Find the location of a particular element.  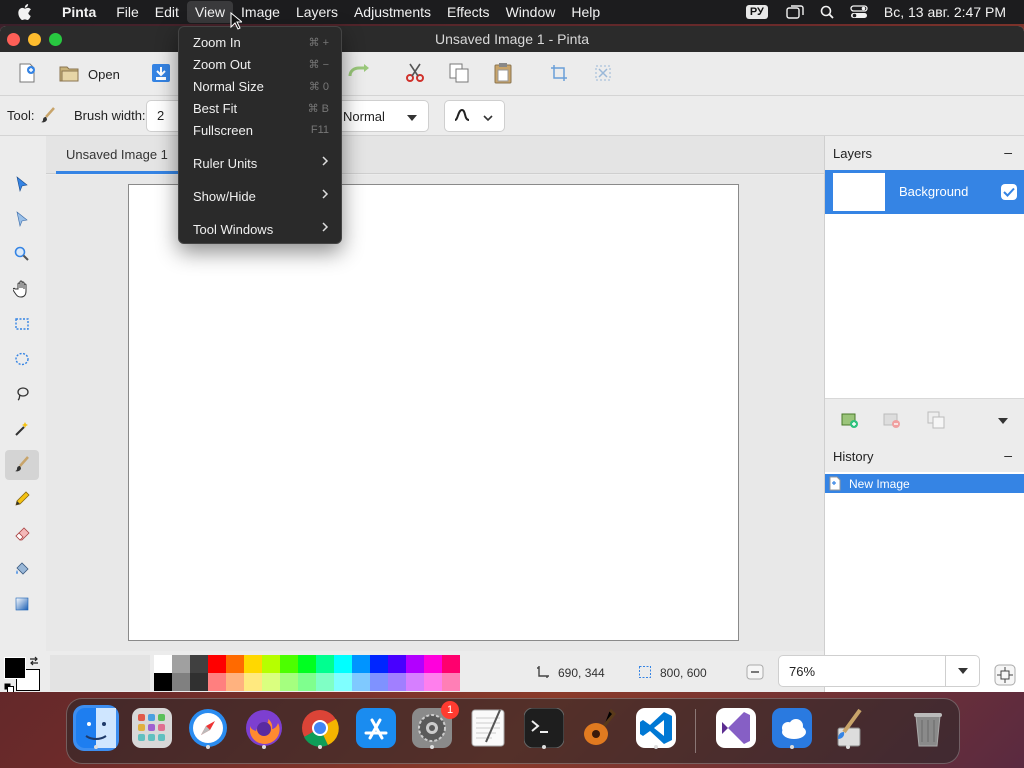

color-palette is located at coordinates (316, 673).